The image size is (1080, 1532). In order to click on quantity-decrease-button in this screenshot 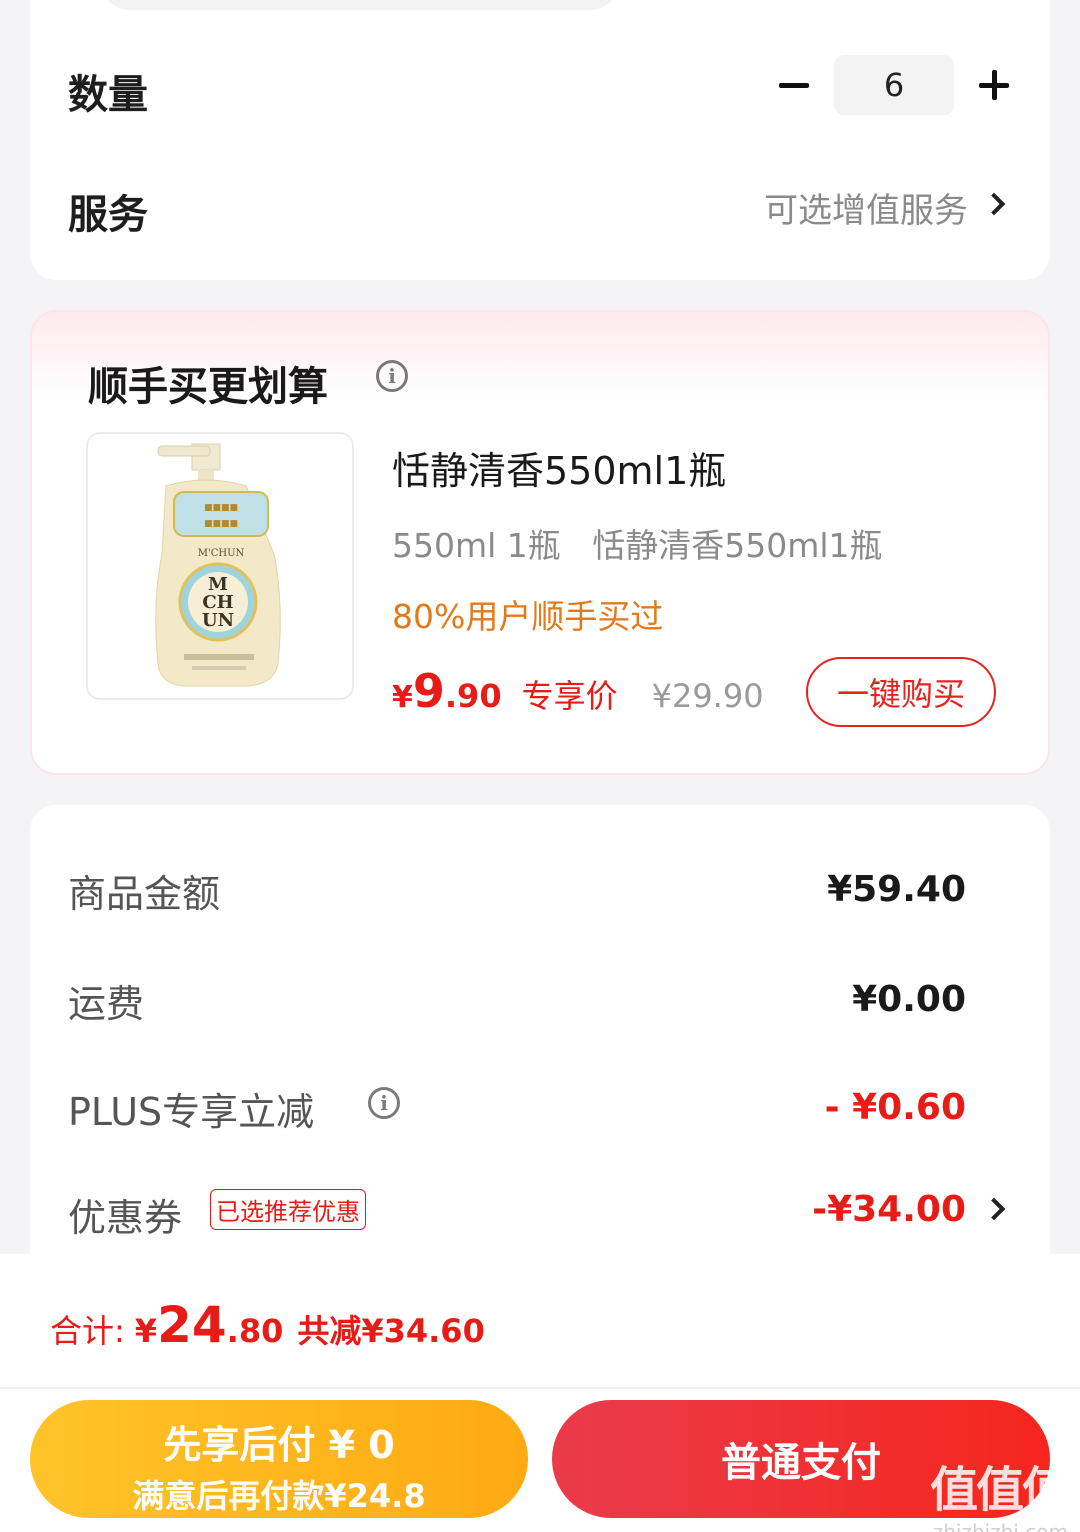, I will do `click(794, 85)`.